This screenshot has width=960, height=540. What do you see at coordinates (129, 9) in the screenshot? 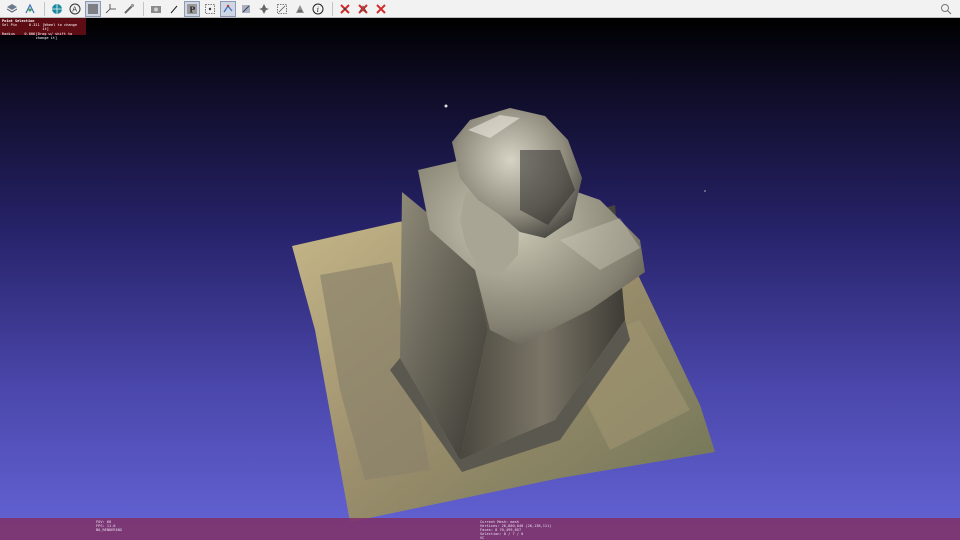
I see `measure-icon` at bounding box center [129, 9].